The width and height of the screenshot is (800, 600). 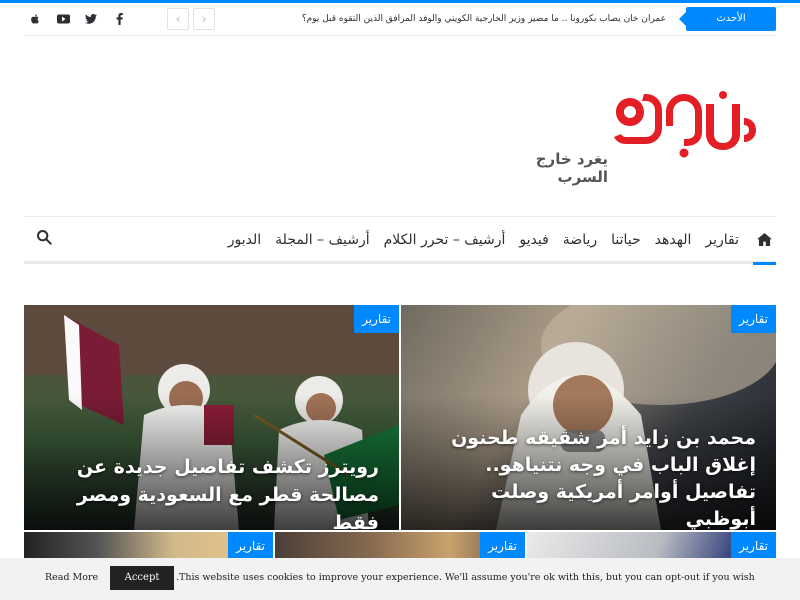 What do you see at coordinates (445, 240) in the screenshot?
I see `nav-item-archive-speech: أرشيف – تحرر الكلام` at bounding box center [445, 240].